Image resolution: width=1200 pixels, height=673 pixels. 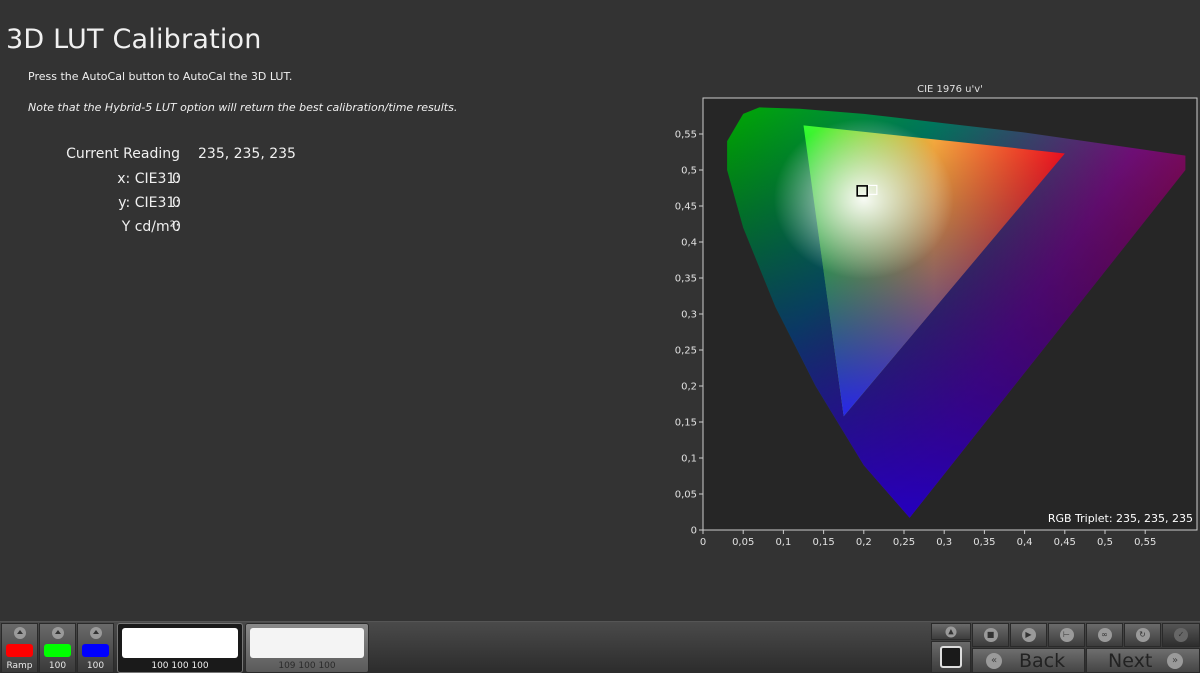 I want to click on check-icon: ✓, so click(x=1181, y=635).